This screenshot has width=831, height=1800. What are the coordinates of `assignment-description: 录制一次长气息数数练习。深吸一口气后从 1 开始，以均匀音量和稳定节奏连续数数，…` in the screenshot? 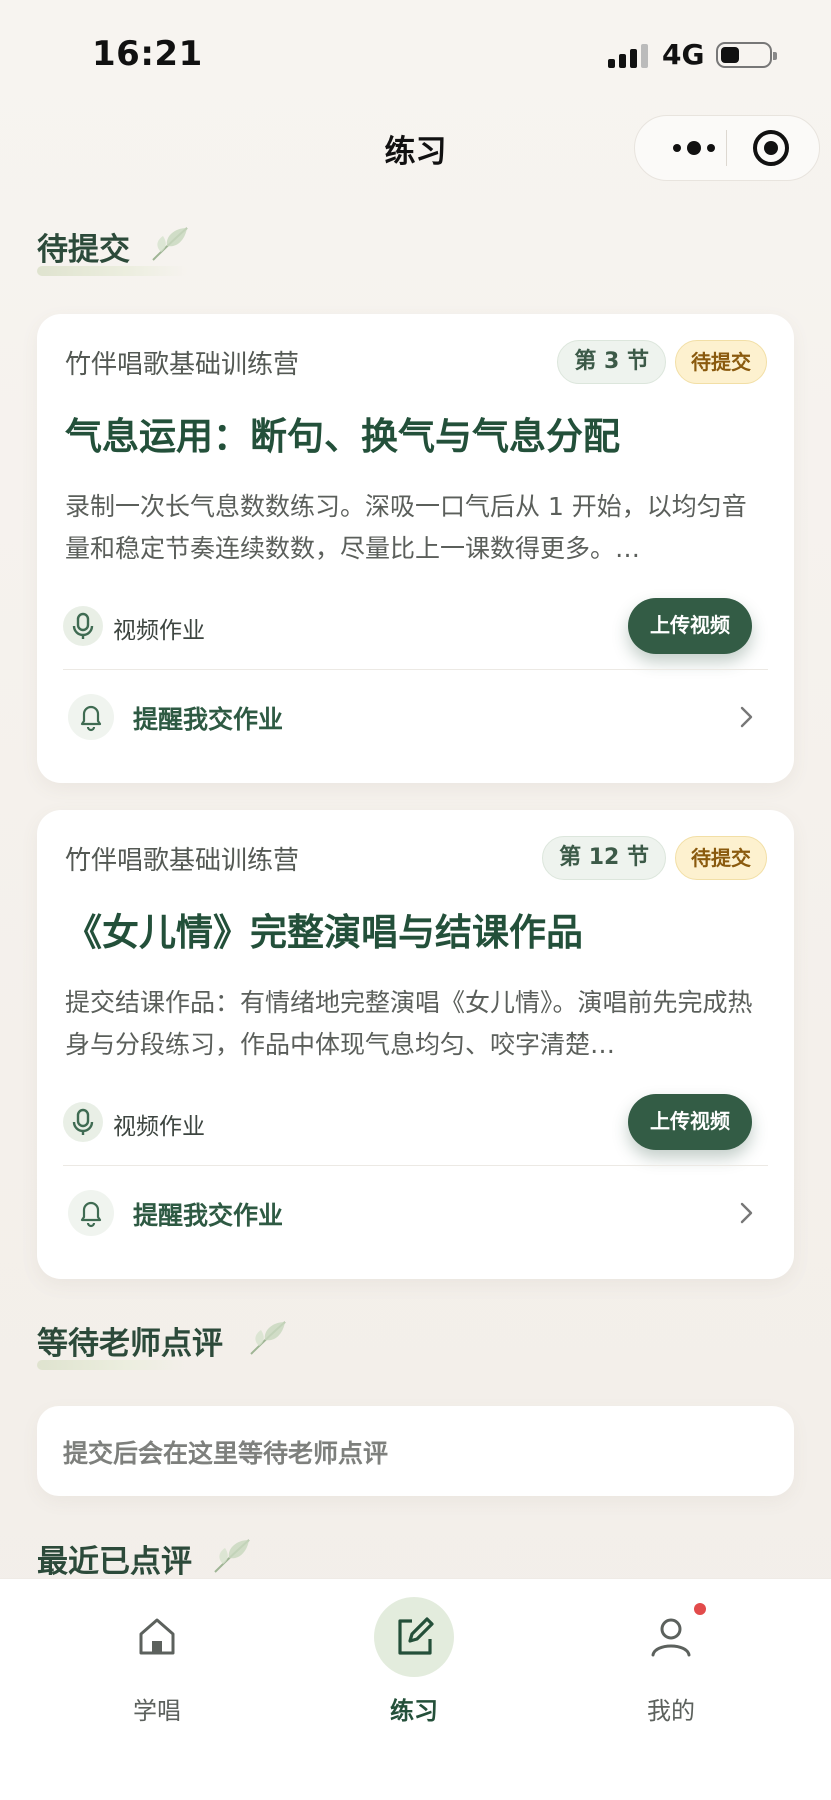 It's located at (406, 527).